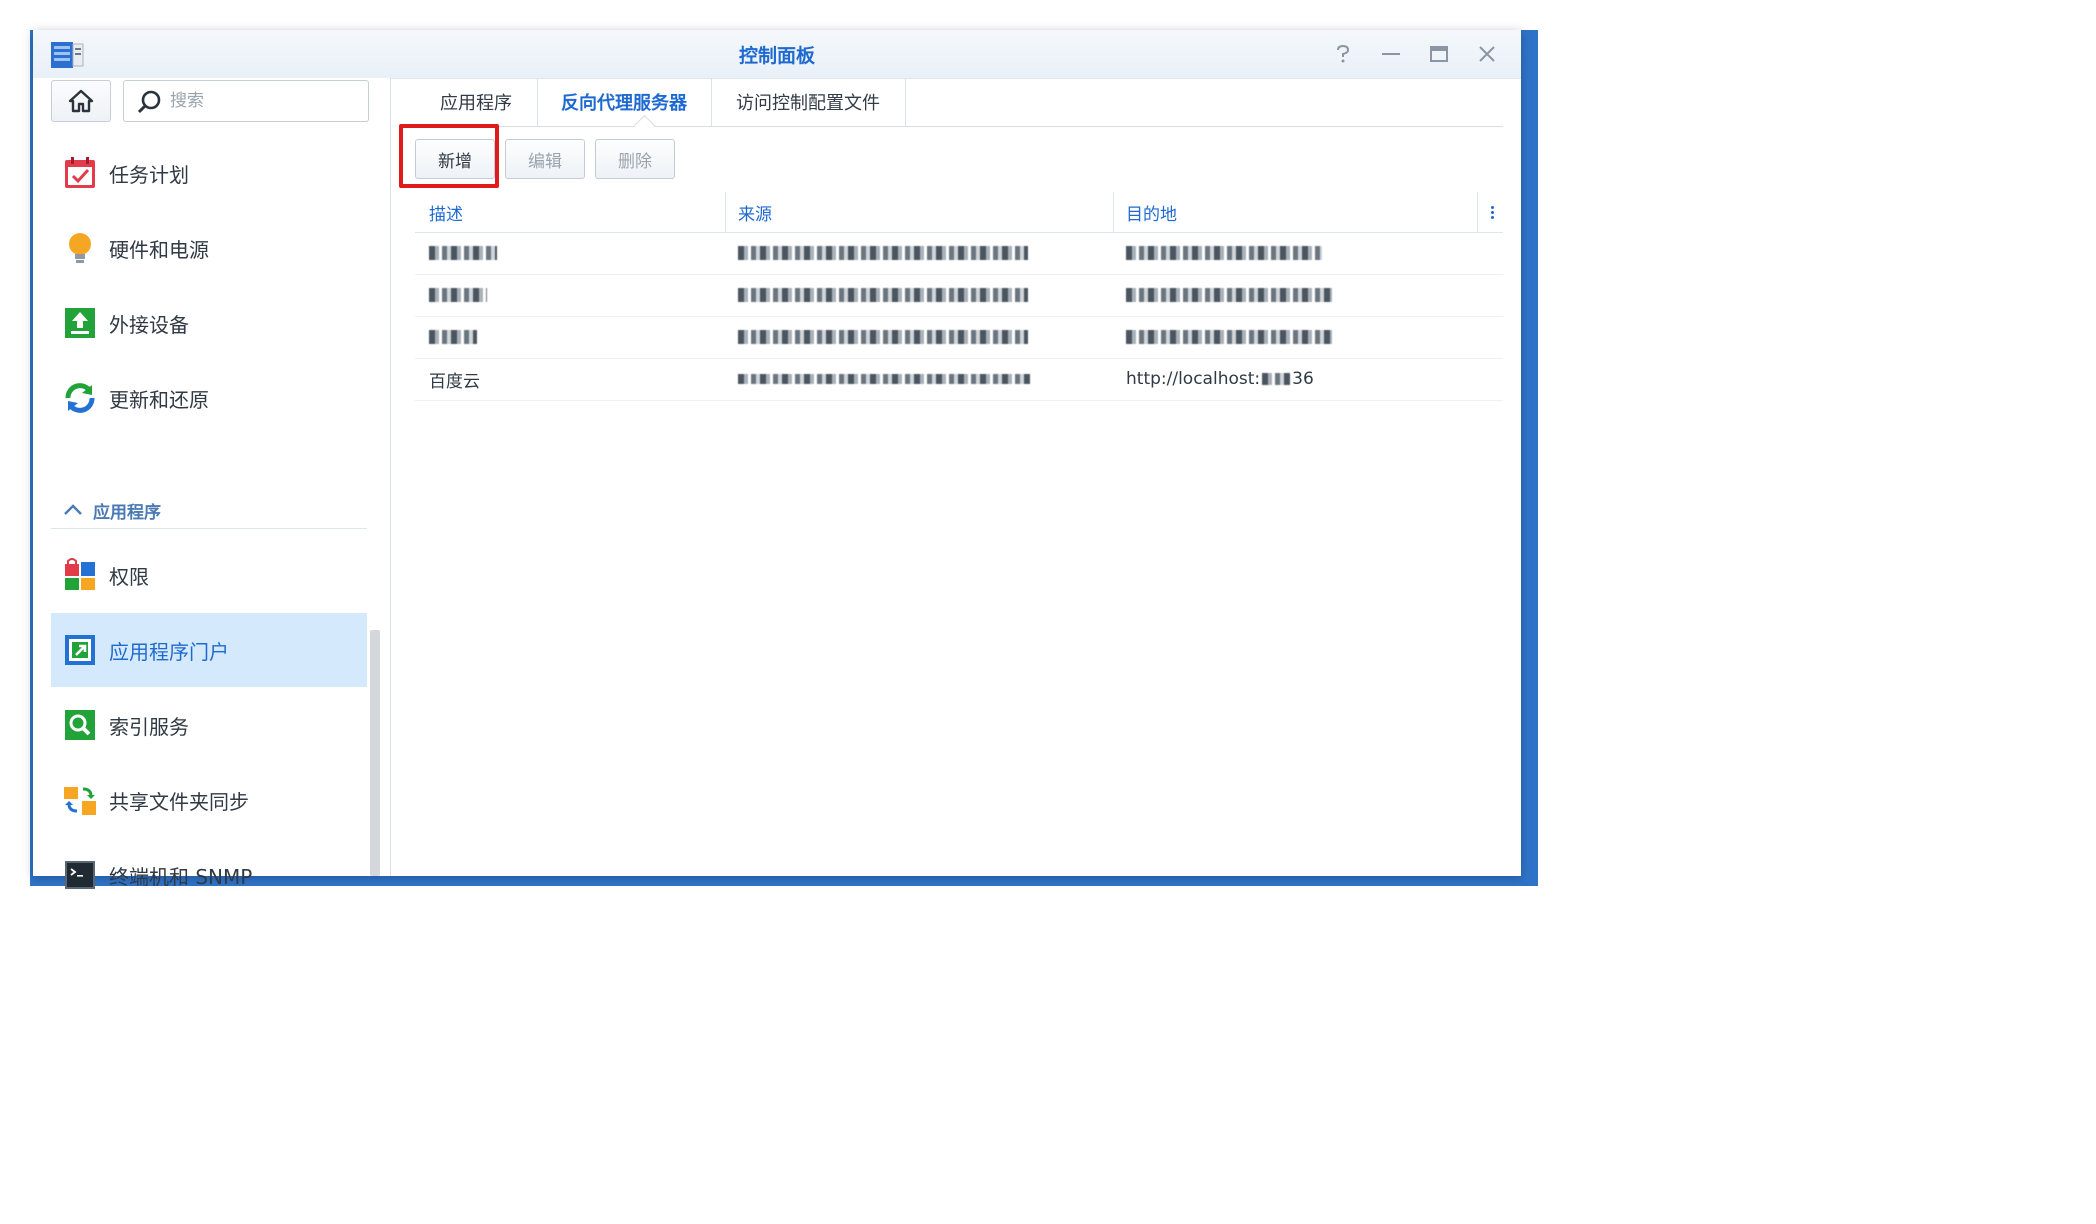 The width and height of the screenshot is (2096, 1224). I want to click on delete-button: 删除, so click(635, 159).